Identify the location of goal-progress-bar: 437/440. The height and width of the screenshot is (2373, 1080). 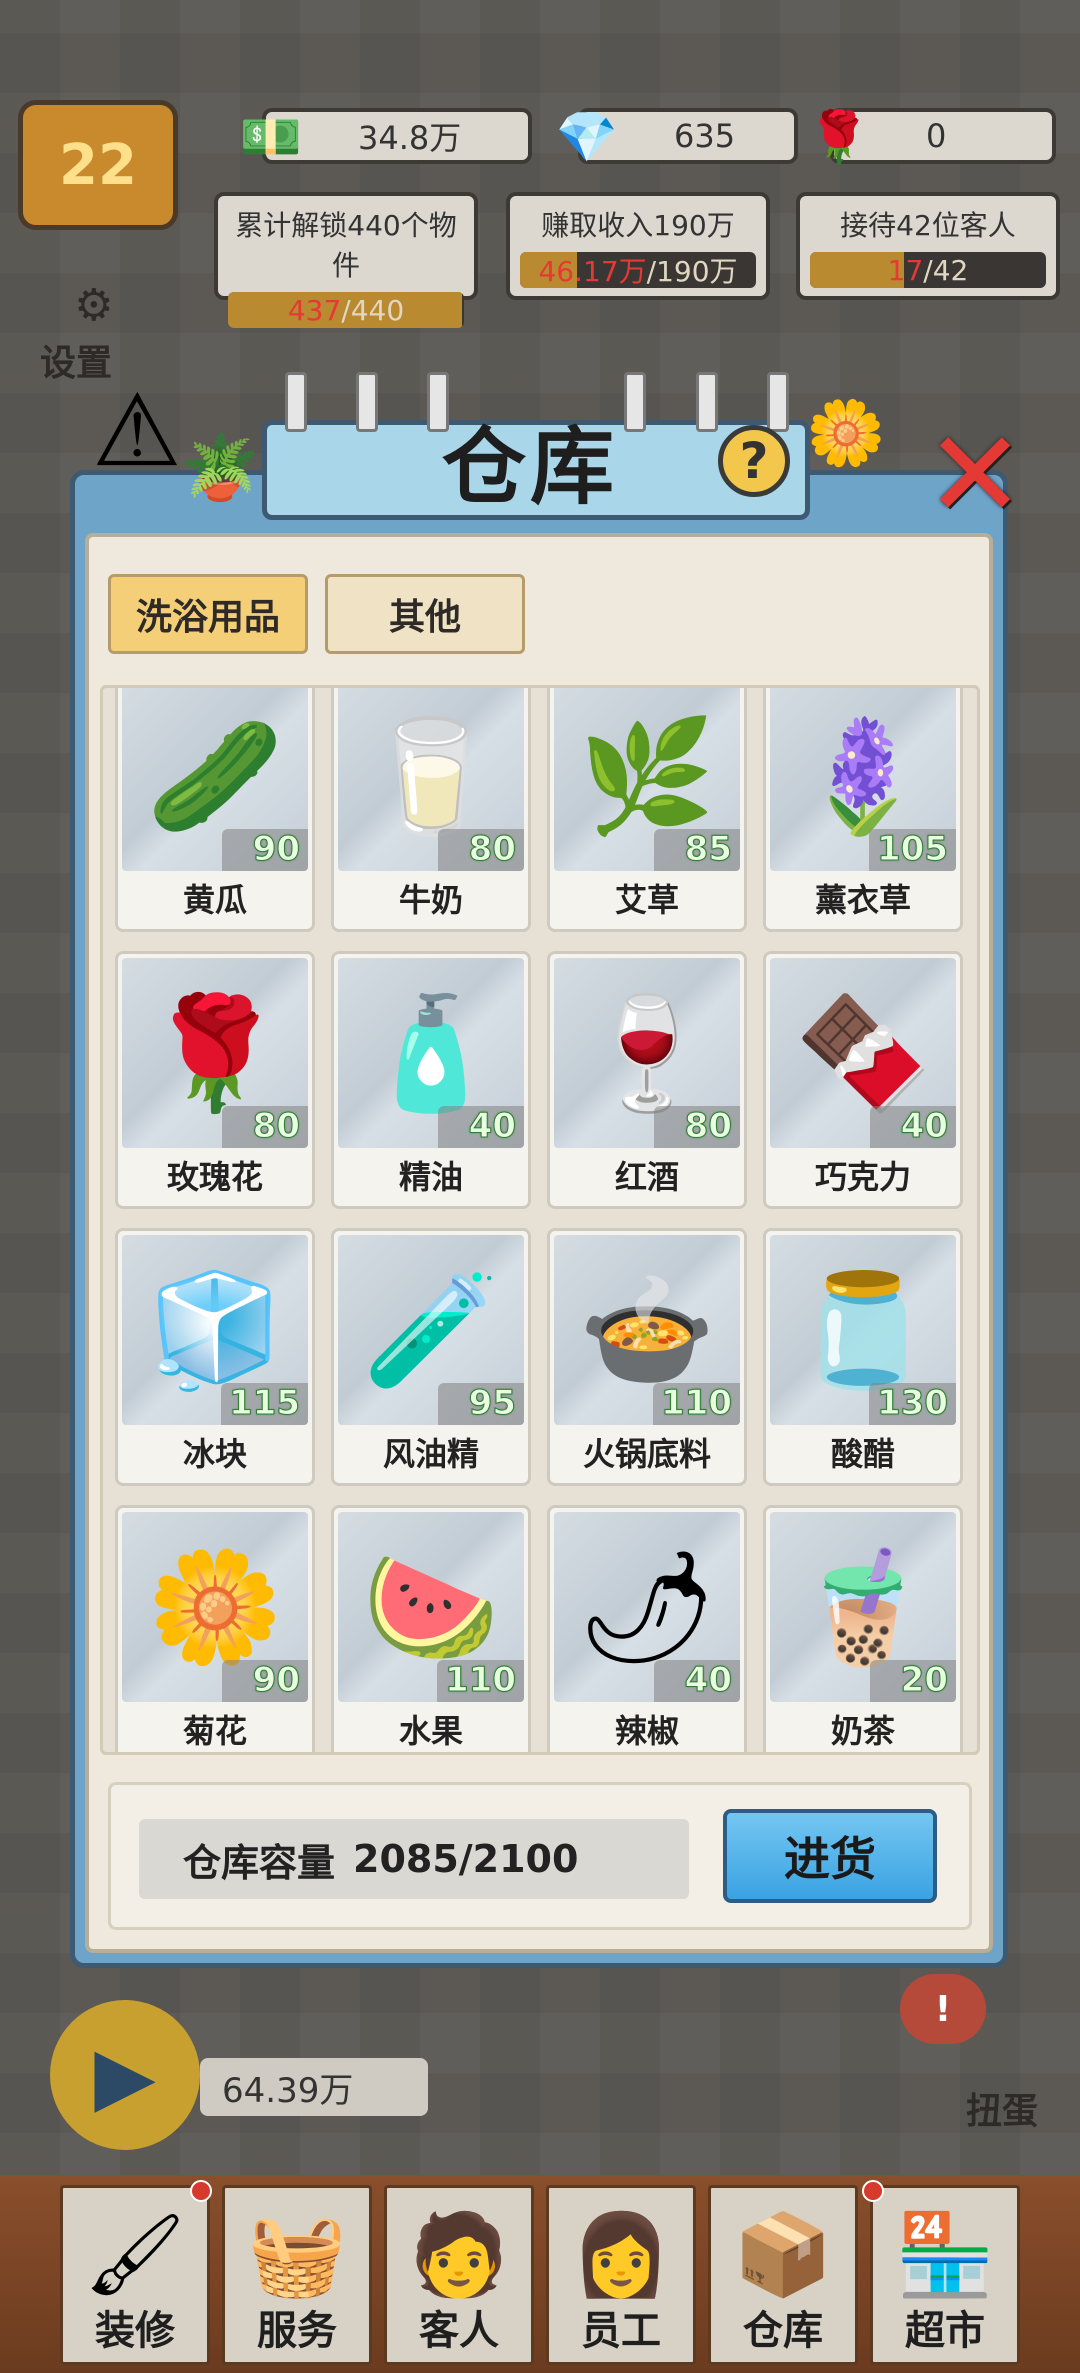
(346, 310).